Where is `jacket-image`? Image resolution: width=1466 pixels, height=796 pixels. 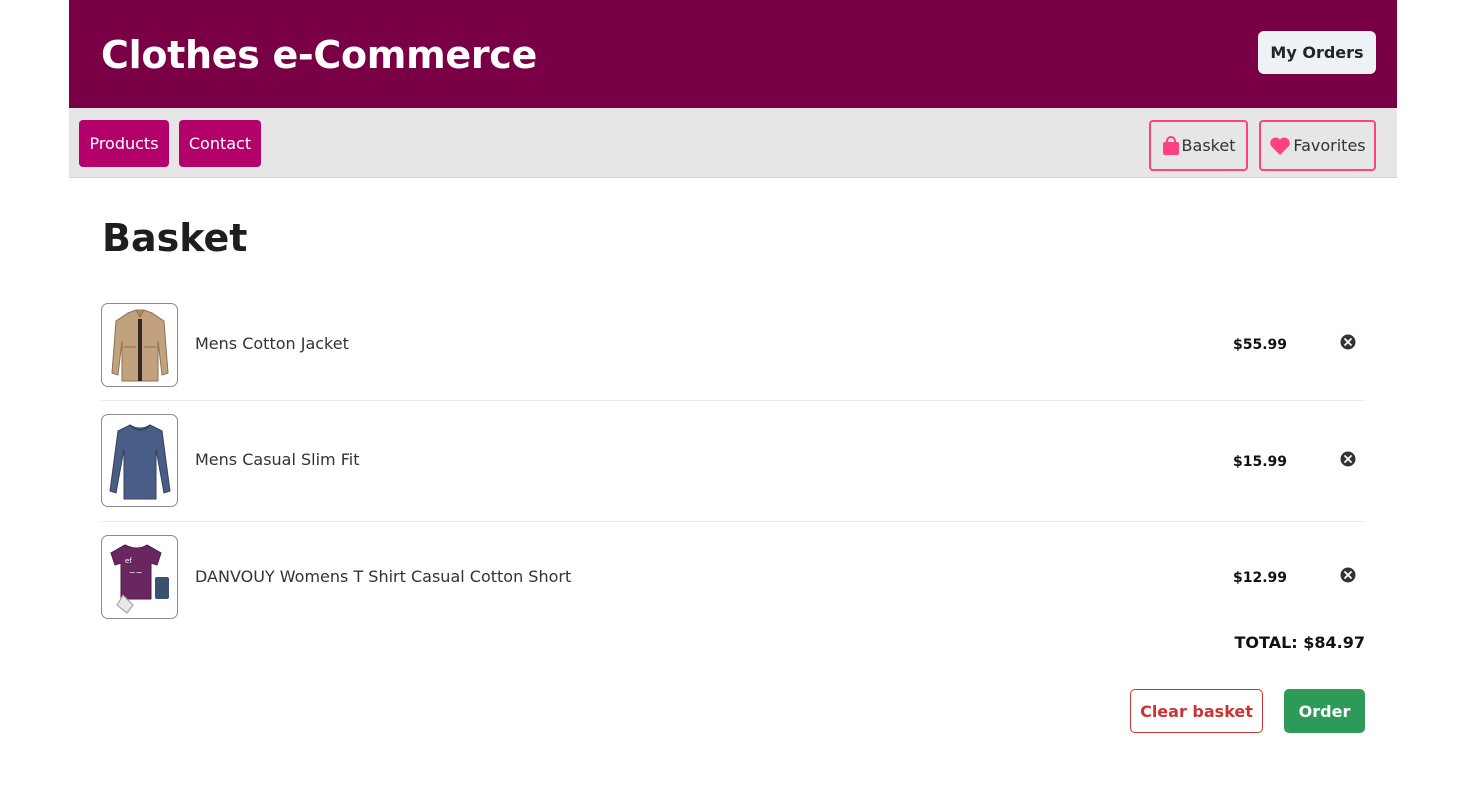
jacket-image is located at coordinates (139, 345).